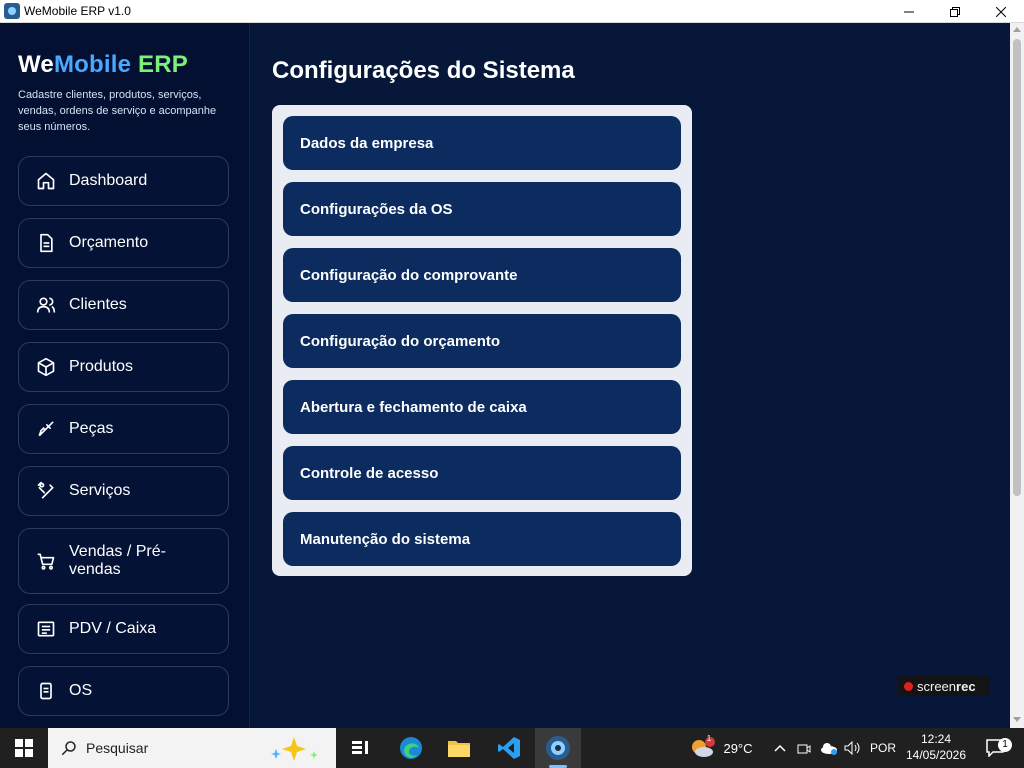 The width and height of the screenshot is (1024, 768). Describe the element at coordinates (103, 64) in the screenshot. I see `brand-logo: WeMobile ERP` at that location.